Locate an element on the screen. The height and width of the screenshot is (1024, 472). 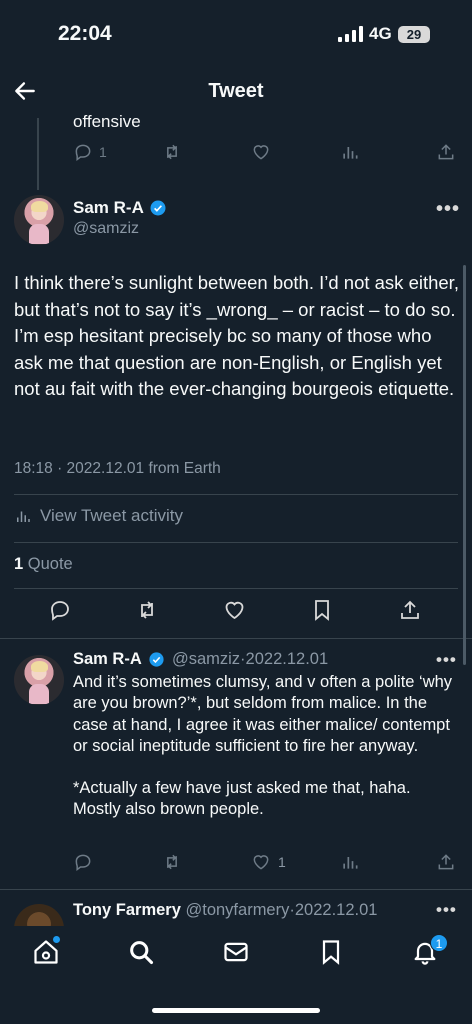
quote-label: Quote is located at coordinates (50, 564).